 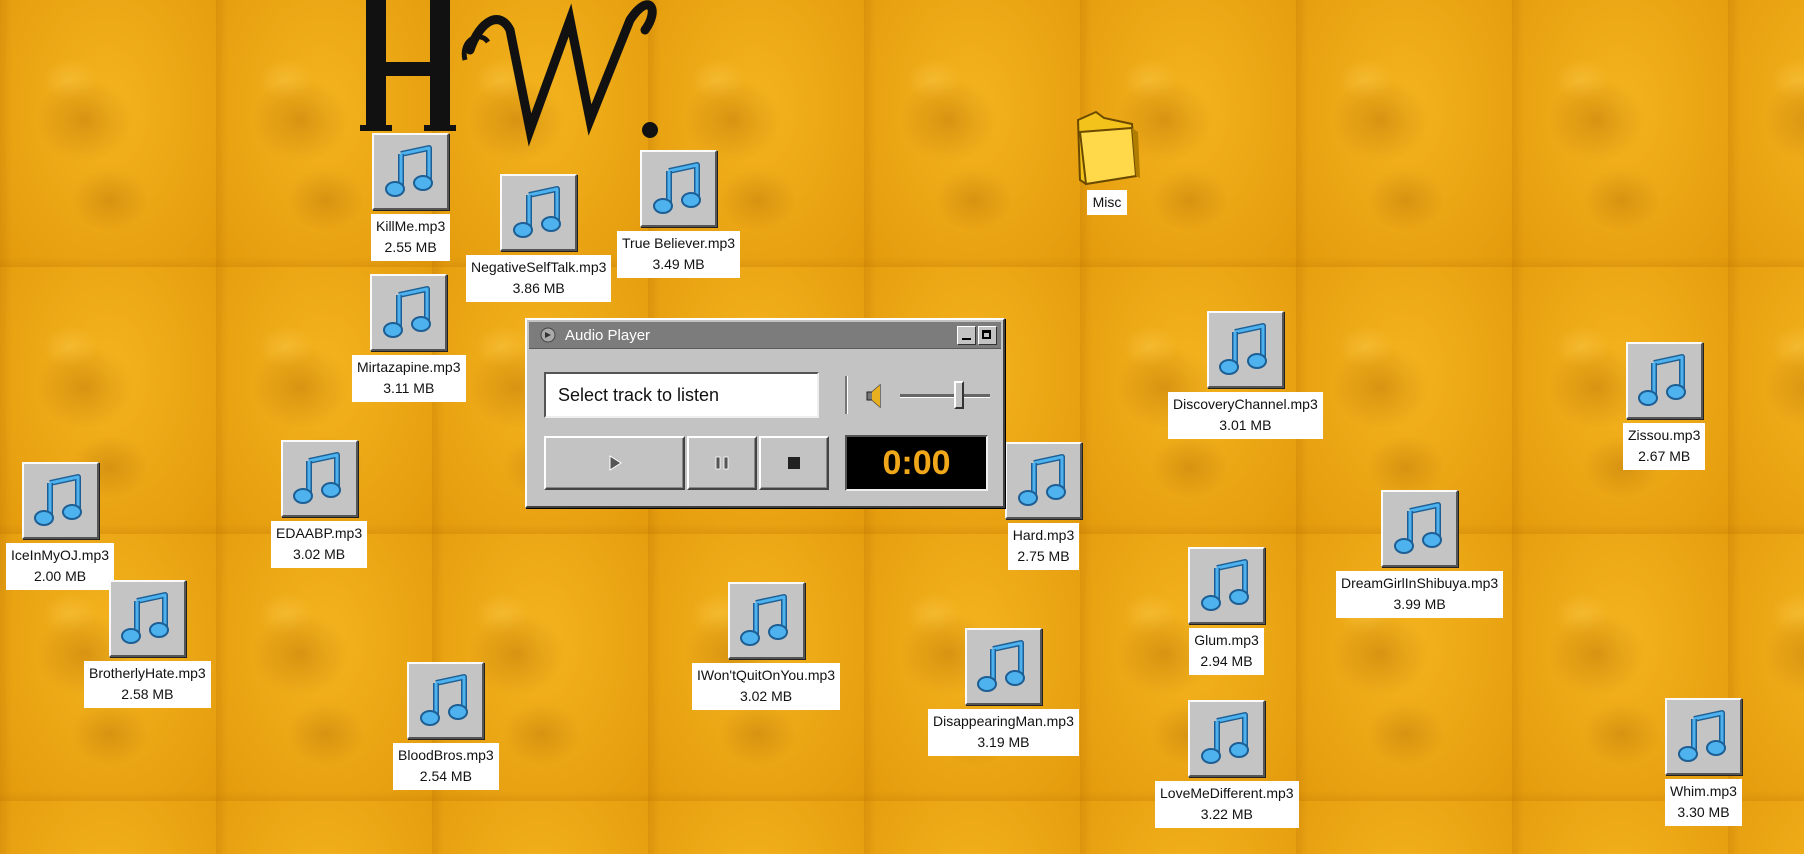 I want to click on track-file-icon: IWon'tQuitOnYou.mp3 3.02 MB, so click(x=766, y=646).